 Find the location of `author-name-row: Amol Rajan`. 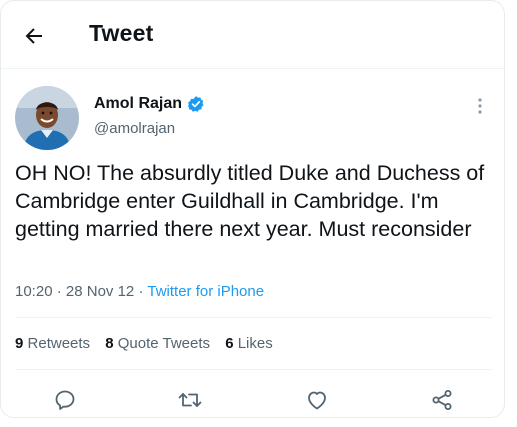

author-name-row: Amol Rajan is located at coordinates (149, 104).